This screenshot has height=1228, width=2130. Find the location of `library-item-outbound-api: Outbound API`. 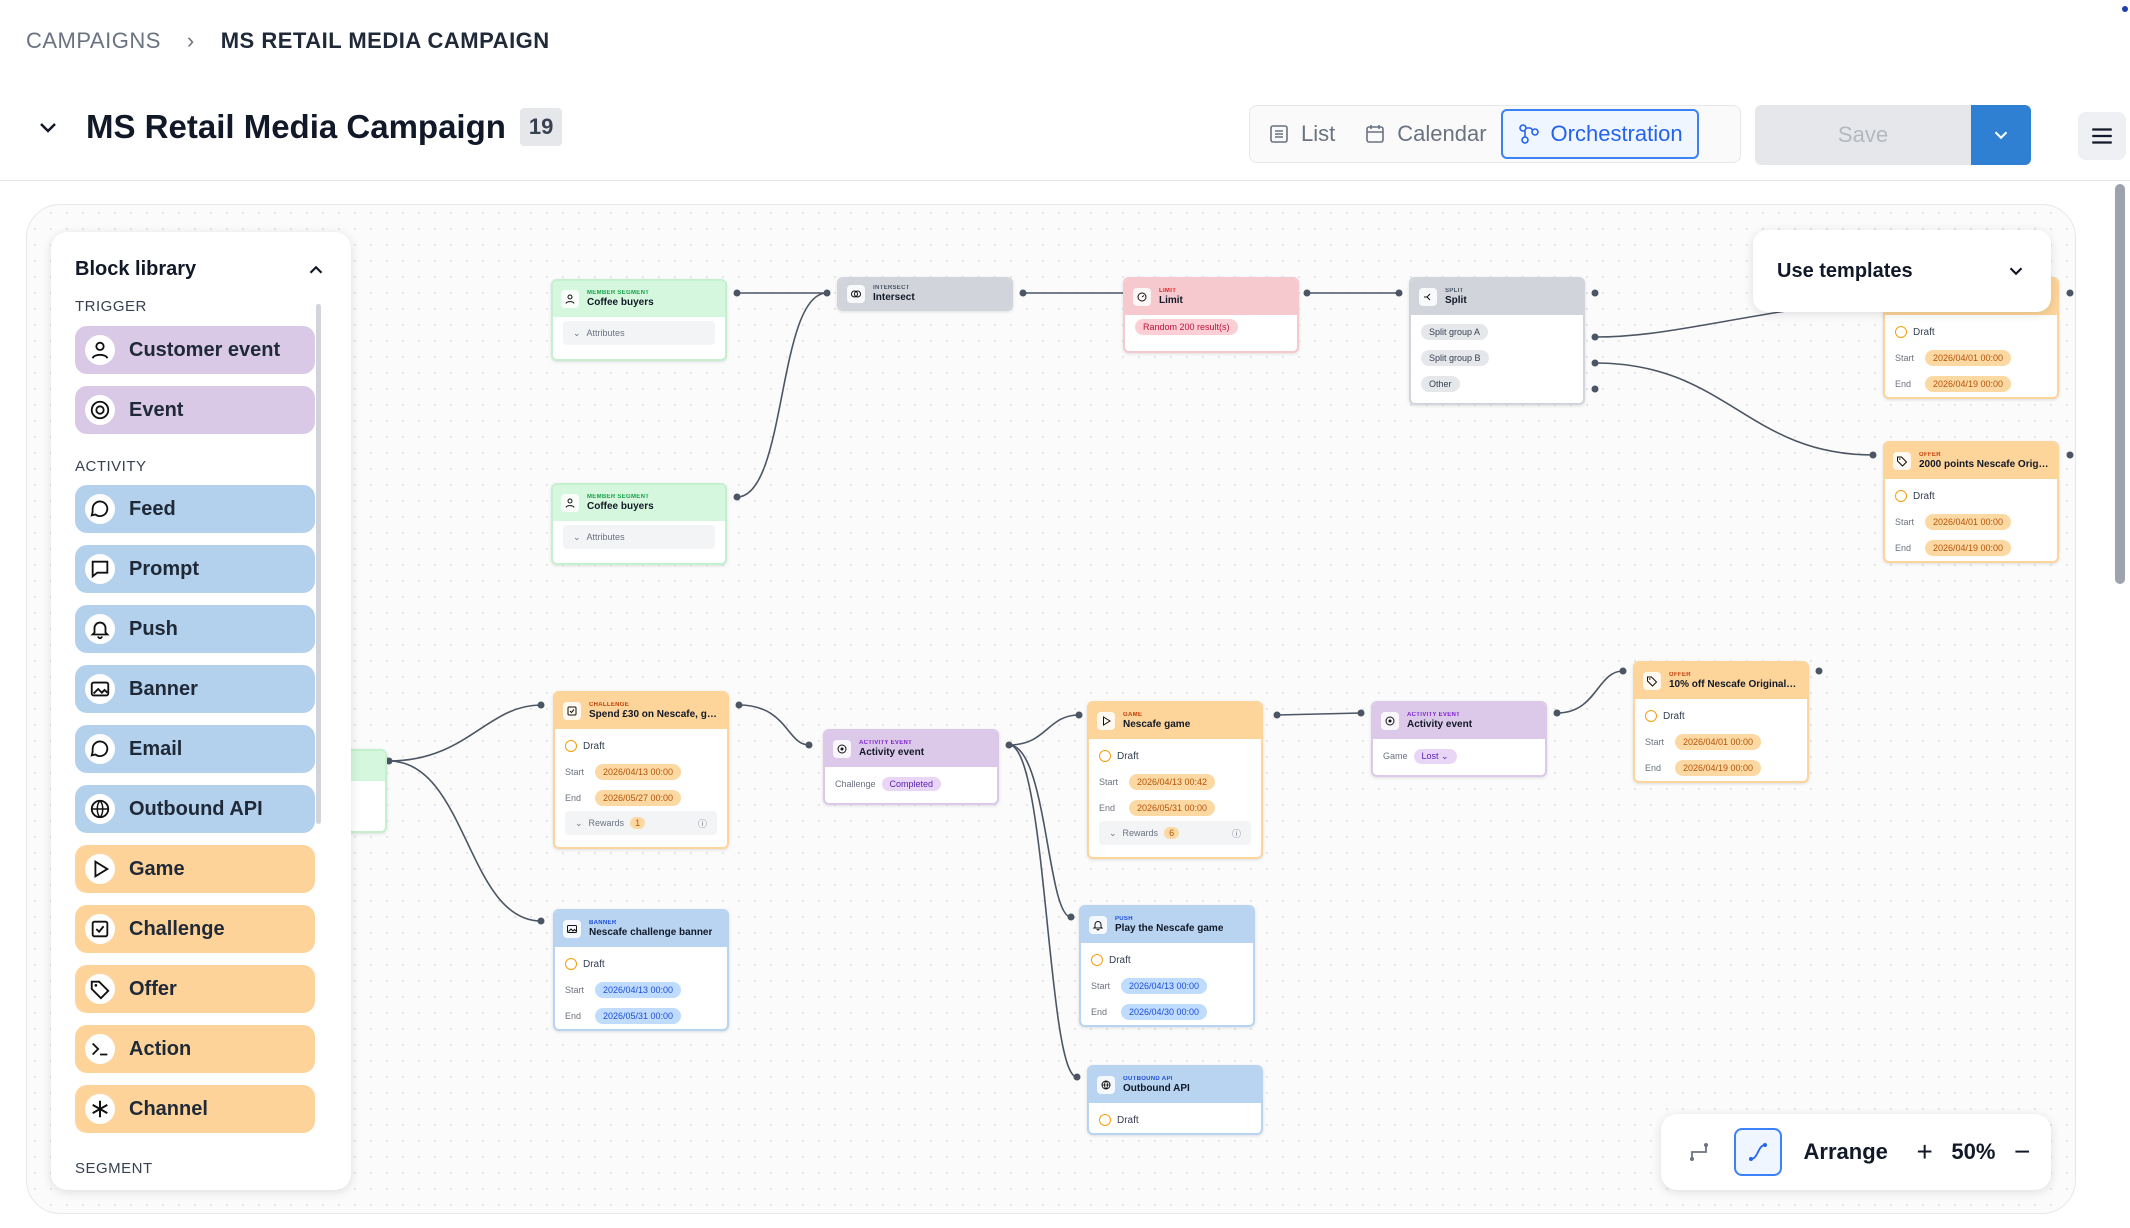

library-item-outbound-api: Outbound API is located at coordinates (195, 809).